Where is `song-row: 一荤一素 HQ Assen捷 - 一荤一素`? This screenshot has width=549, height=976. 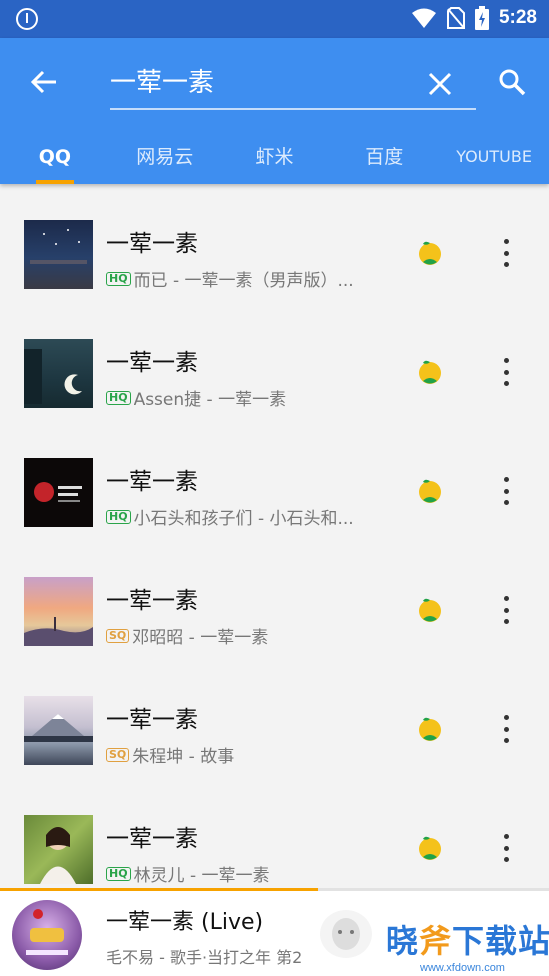 song-row: 一荤一素 HQ Assen捷 - 一荤一素 is located at coordinates (274, 362).